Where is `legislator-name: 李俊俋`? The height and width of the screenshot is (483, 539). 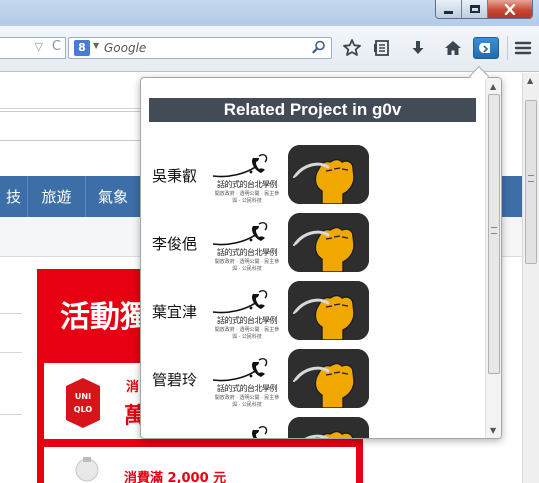 legislator-name: 李俊俋 is located at coordinates (175, 244).